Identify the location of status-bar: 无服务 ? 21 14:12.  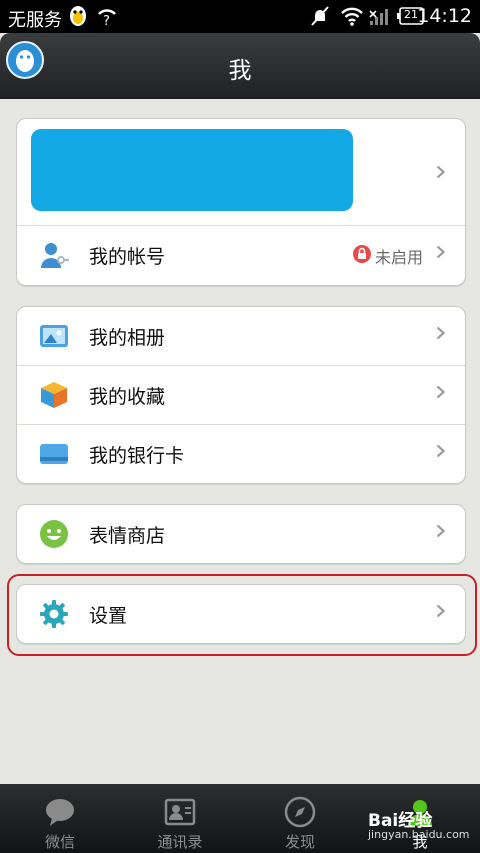
(240, 16).